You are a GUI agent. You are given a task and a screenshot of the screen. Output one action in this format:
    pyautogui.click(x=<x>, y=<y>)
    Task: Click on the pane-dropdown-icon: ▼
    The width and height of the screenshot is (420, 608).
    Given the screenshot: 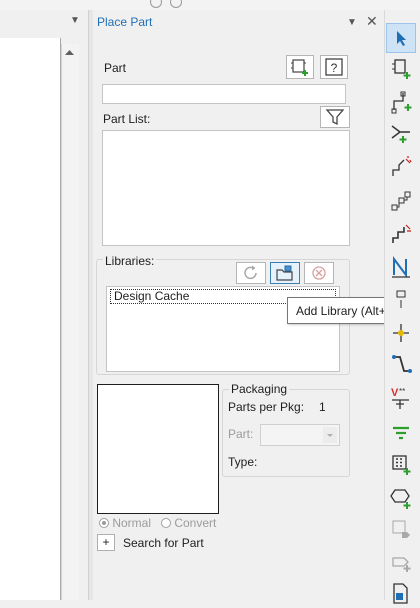 What is the action you would take?
    pyautogui.click(x=75, y=20)
    